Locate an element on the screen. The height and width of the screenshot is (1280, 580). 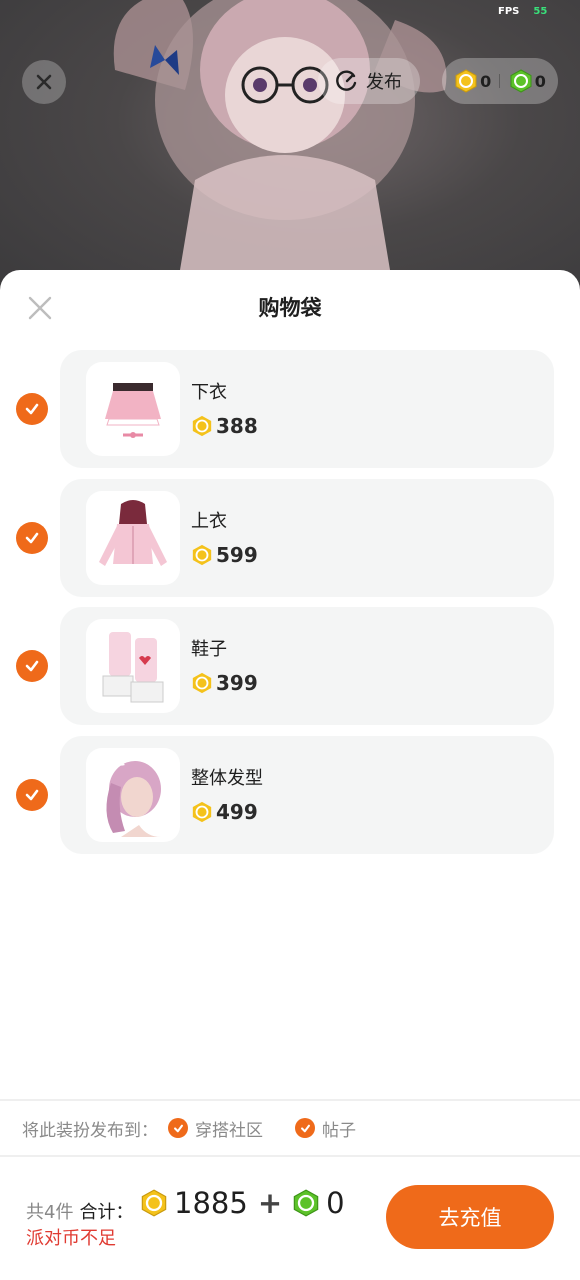
checkout-footer: 共4件 合计： 1885 + 0 派对币不足 去充值 is located at coordinates (290, 1219).